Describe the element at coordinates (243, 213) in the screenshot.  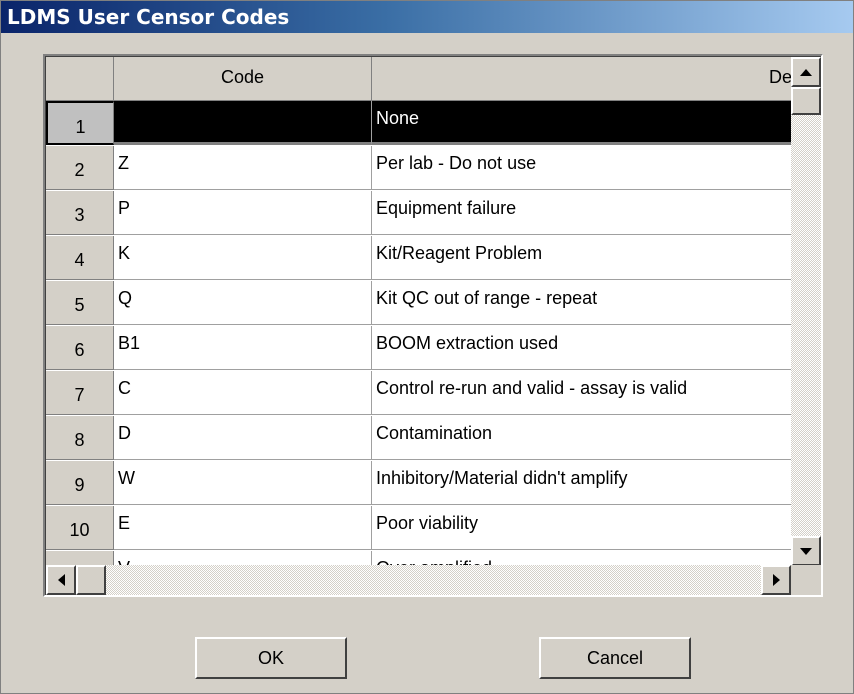
I see `code-cell: P` at that location.